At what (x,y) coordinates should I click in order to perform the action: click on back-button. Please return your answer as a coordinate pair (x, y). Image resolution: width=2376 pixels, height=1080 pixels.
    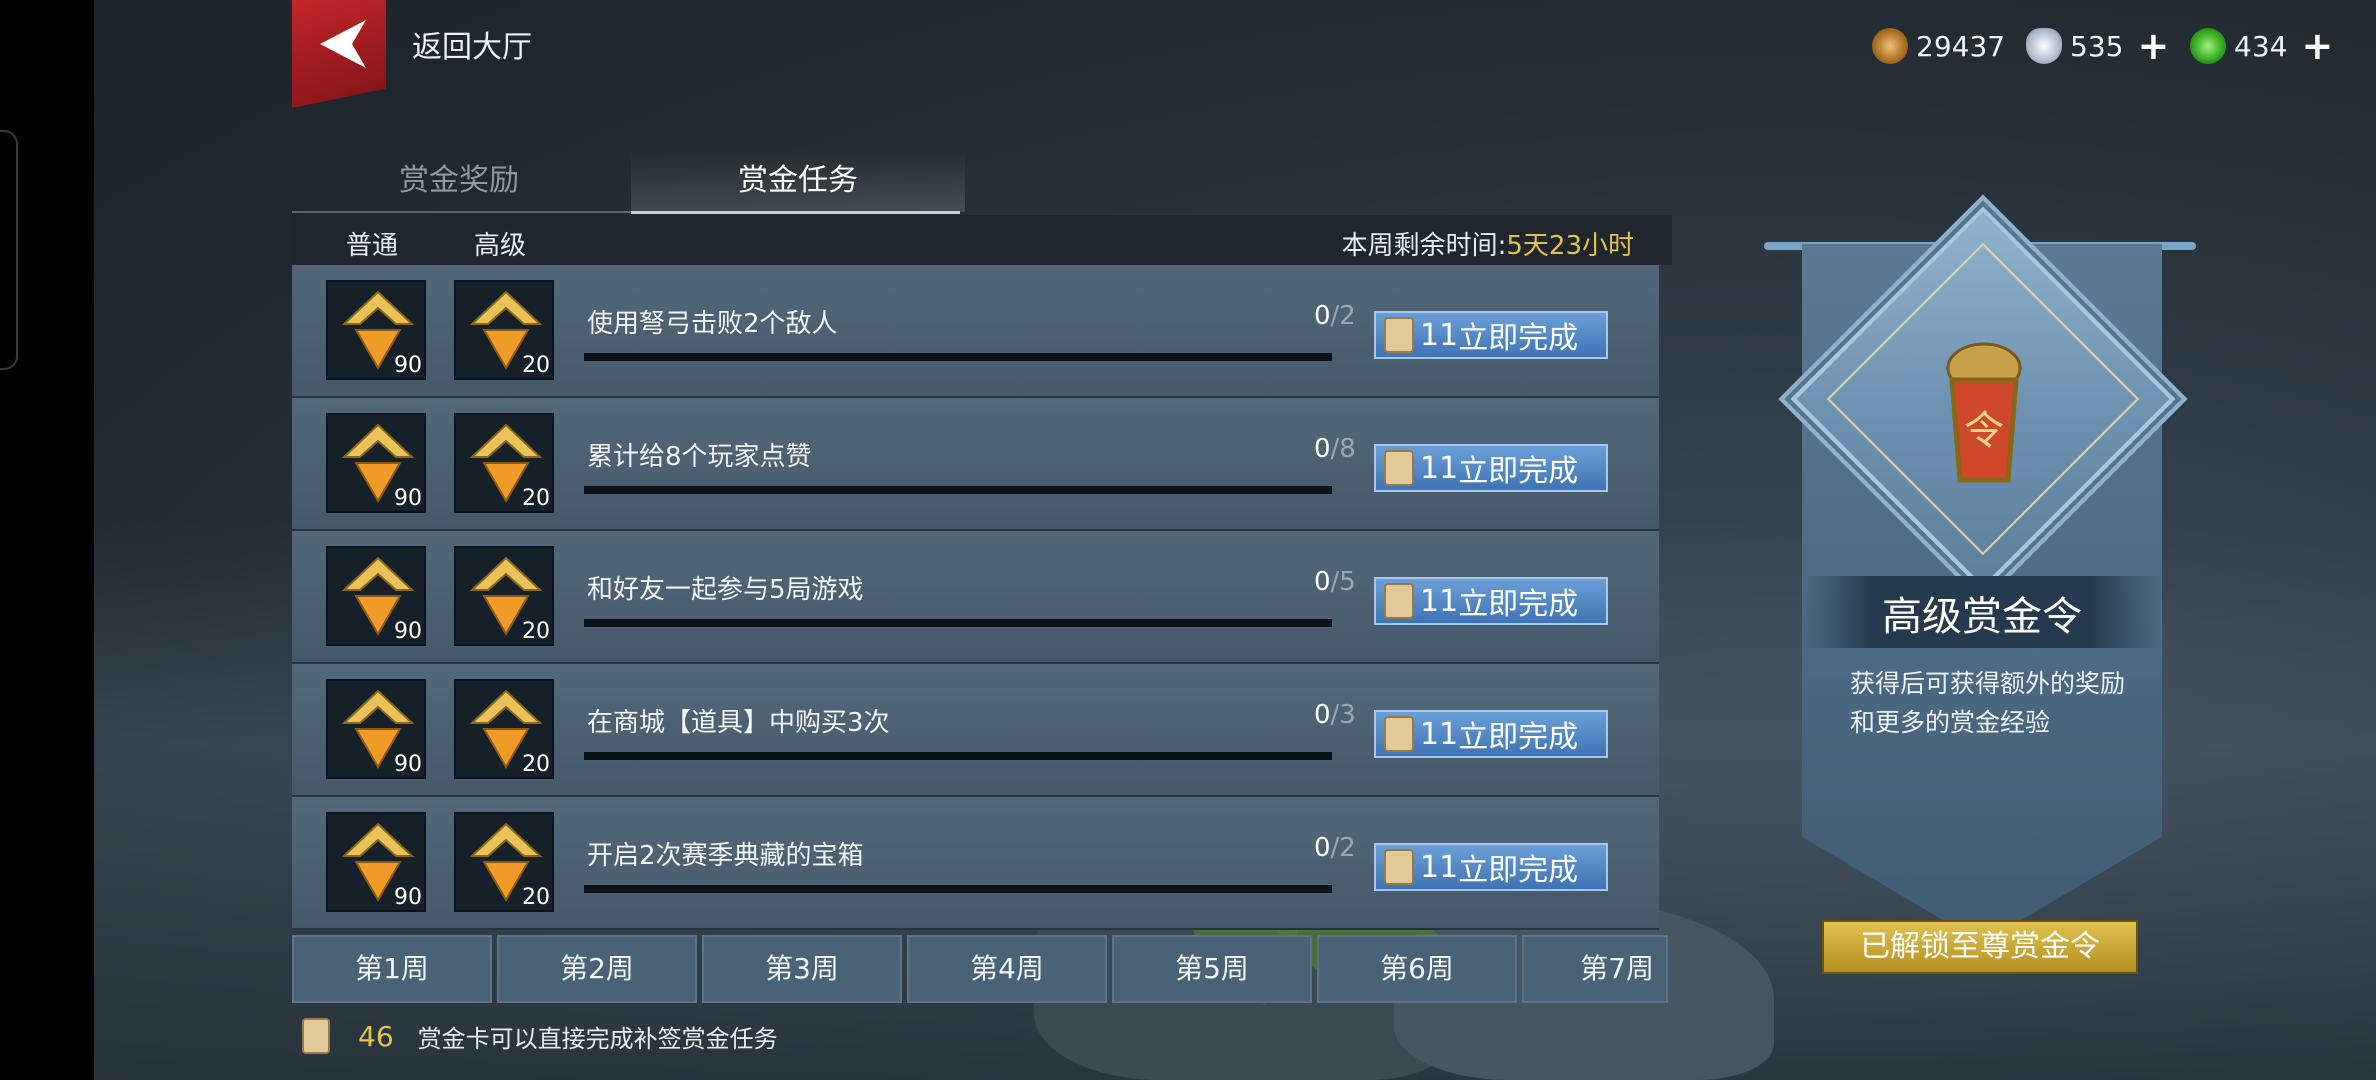
    Looking at the image, I should click on (339, 54).